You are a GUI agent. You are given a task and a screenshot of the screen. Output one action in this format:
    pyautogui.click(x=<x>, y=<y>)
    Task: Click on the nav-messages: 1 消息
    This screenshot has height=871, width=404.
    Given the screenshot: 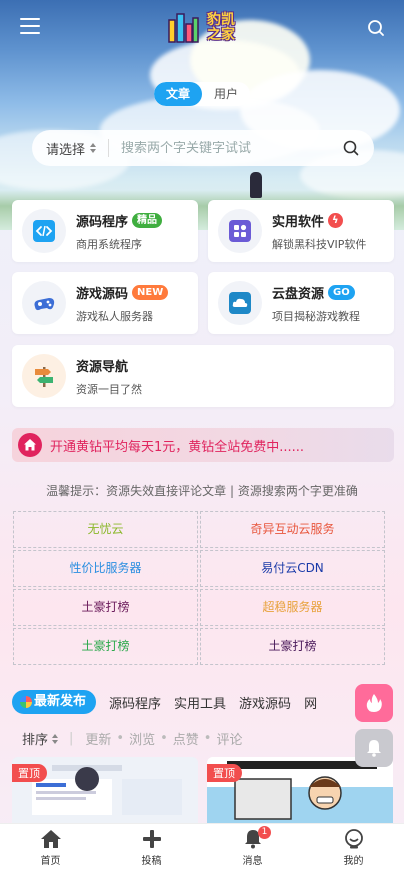 What is the action you would take?
    pyautogui.click(x=252, y=847)
    